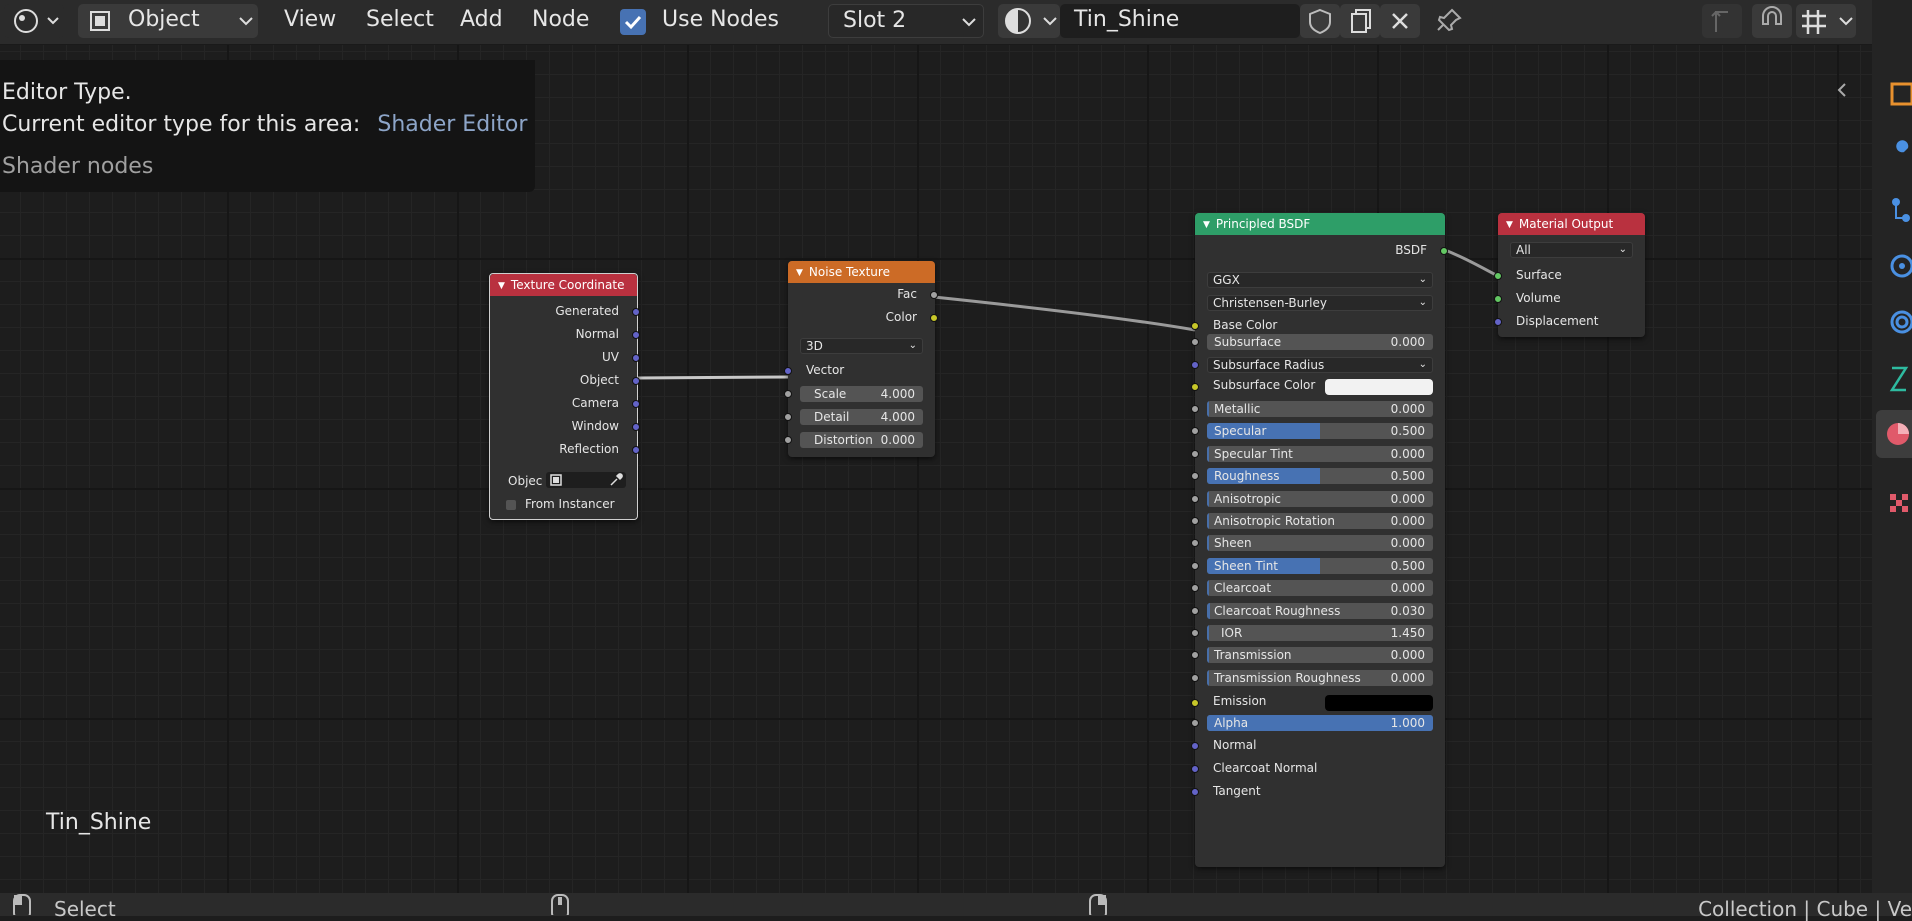 This screenshot has width=1912, height=921. Describe the element at coordinates (1895, 504) in the screenshot. I see `texture-icon` at that location.